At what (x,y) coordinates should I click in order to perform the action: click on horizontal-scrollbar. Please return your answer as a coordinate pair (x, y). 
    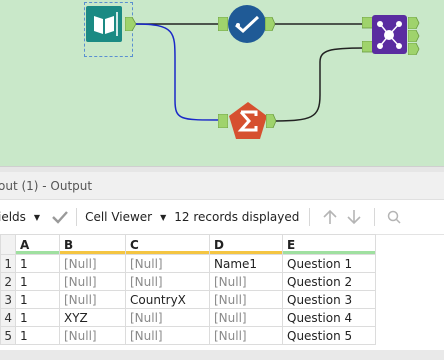
    Looking at the image, I should click on (222, 355).